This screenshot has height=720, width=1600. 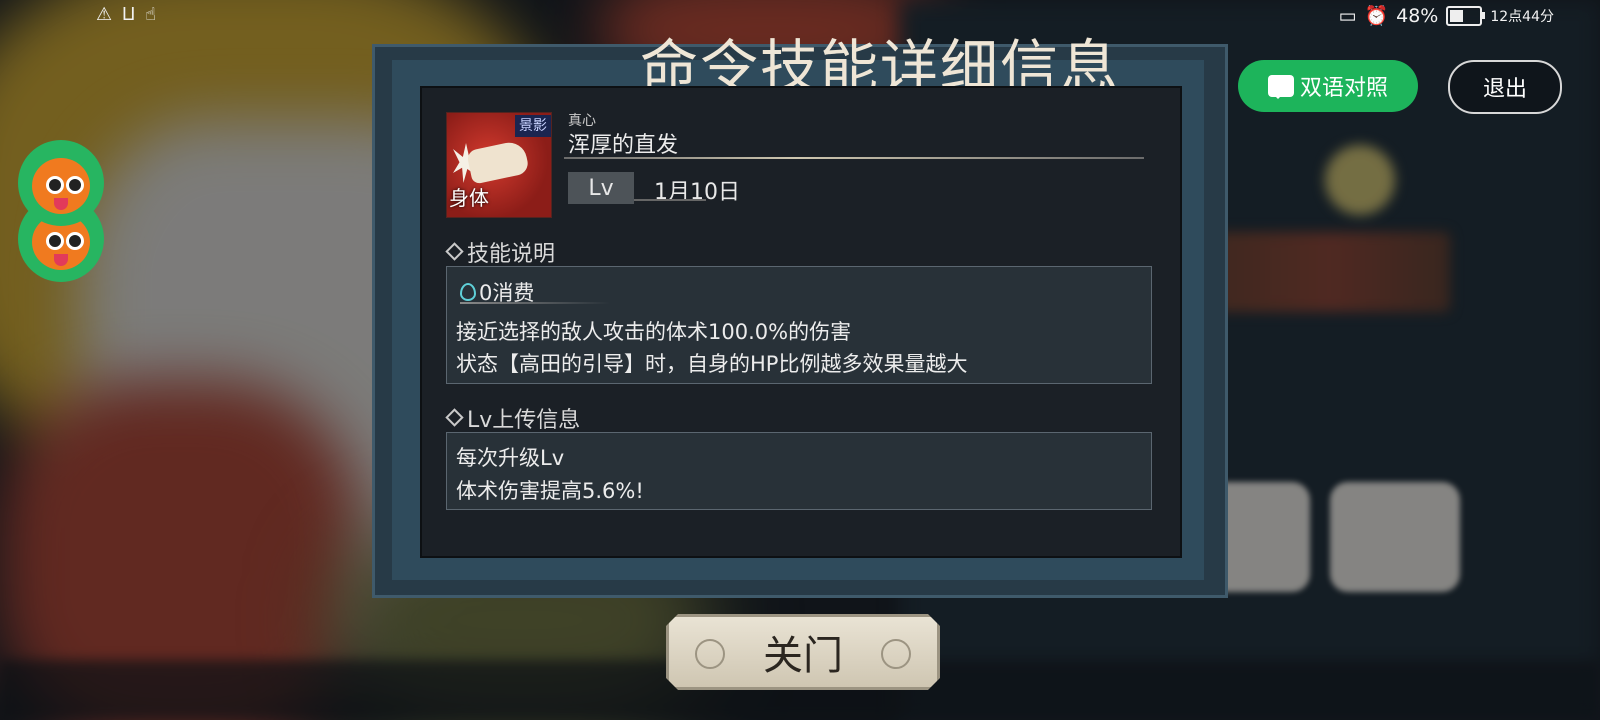 What do you see at coordinates (1522, 16) in the screenshot?
I see `clock: 12点44分` at bounding box center [1522, 16].